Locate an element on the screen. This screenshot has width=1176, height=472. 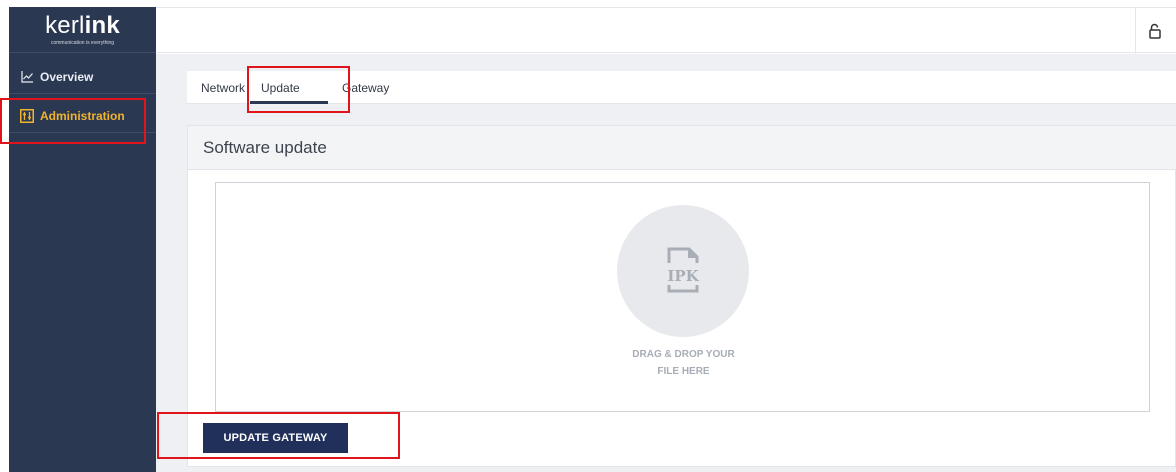
logo: kerlink communication is everything is located at coordinates (82, 30).